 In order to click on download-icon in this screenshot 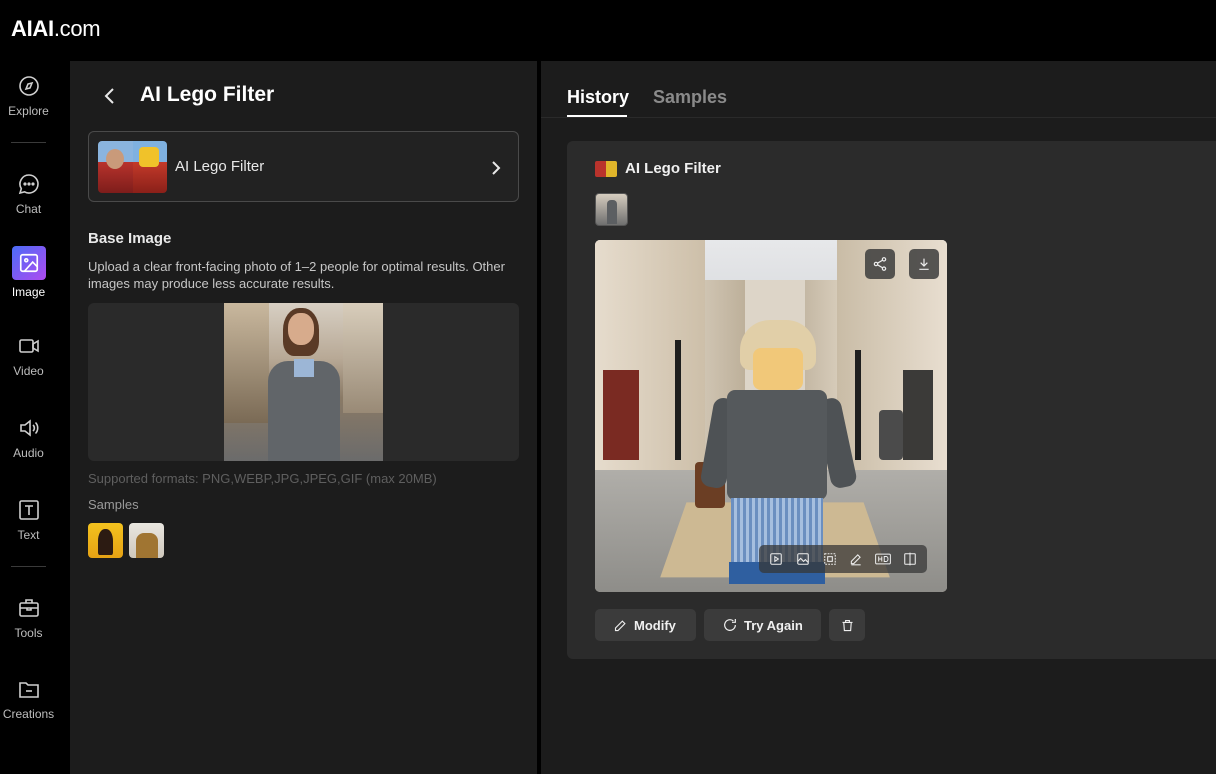, I will do `click(924, 264)`.